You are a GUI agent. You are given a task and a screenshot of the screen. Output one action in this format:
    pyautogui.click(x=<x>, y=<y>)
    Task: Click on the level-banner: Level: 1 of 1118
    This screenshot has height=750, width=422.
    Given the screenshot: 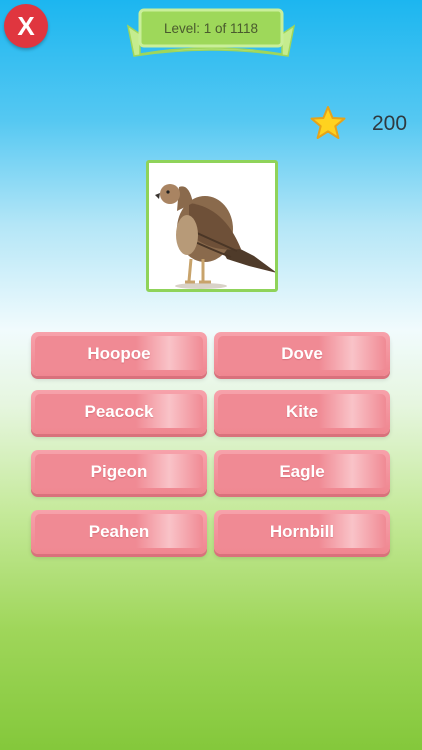 What is the action you would take?
    pyautogui.click(x=211, y=32)
    